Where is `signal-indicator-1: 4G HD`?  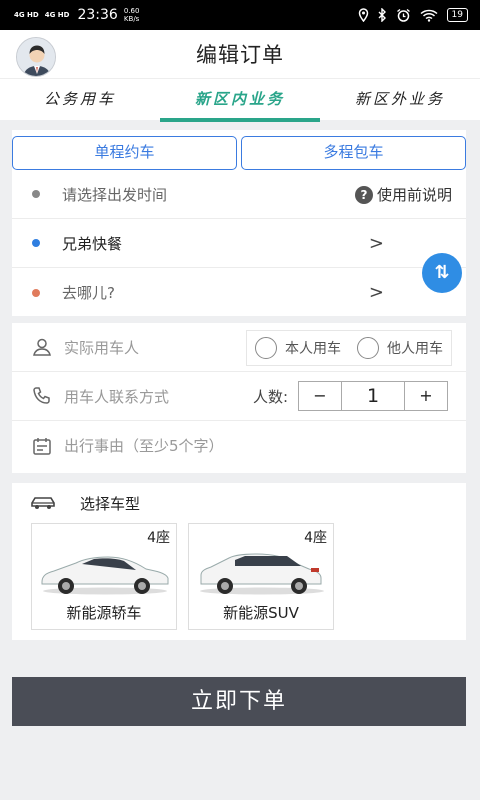 signal-indicator-1: 4G HD is located at coordinates (26, 14).